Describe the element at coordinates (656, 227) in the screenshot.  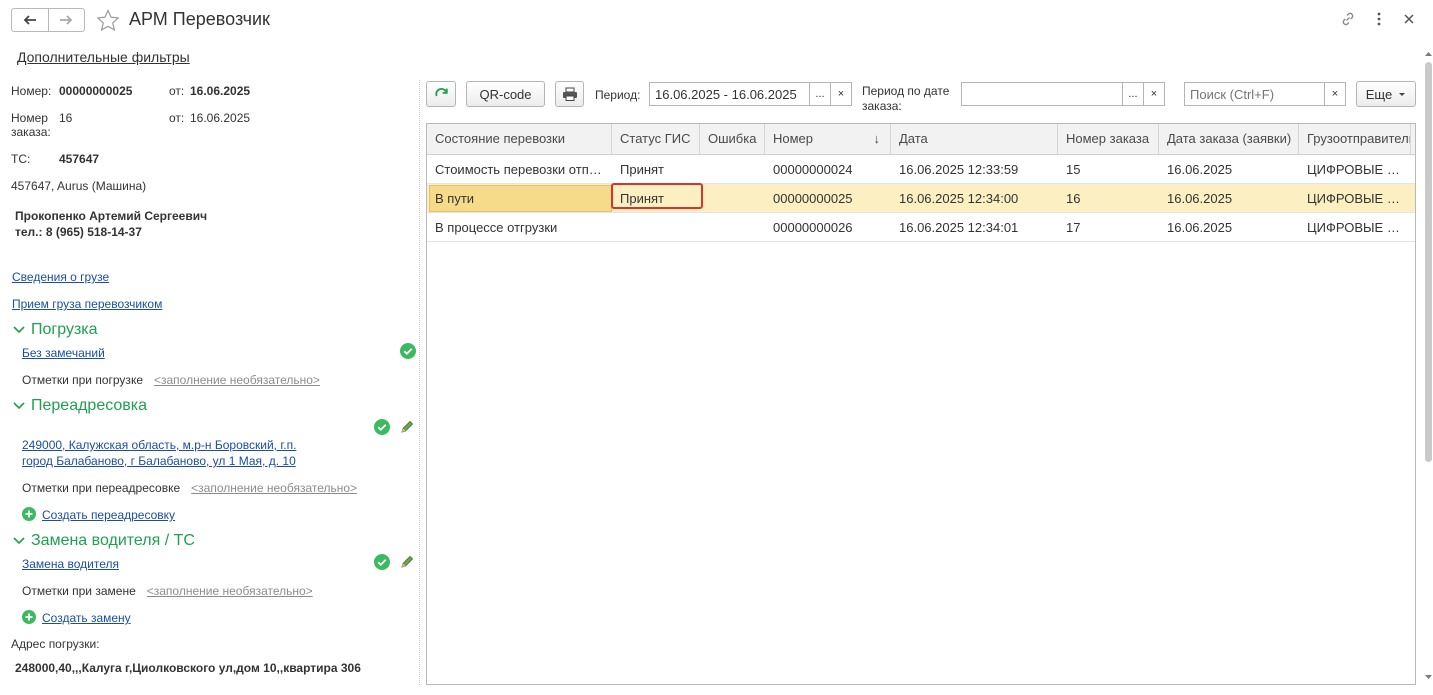
I see `cell-gis-status` at that location.